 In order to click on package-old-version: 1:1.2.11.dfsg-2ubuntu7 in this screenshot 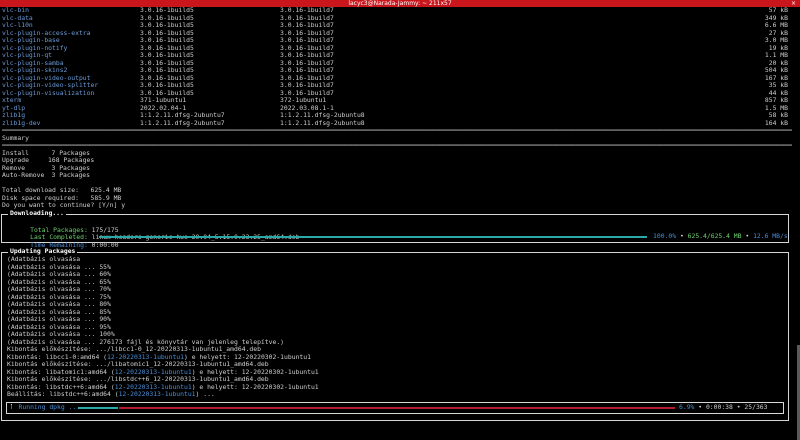, I will do `click(182, 122)`.